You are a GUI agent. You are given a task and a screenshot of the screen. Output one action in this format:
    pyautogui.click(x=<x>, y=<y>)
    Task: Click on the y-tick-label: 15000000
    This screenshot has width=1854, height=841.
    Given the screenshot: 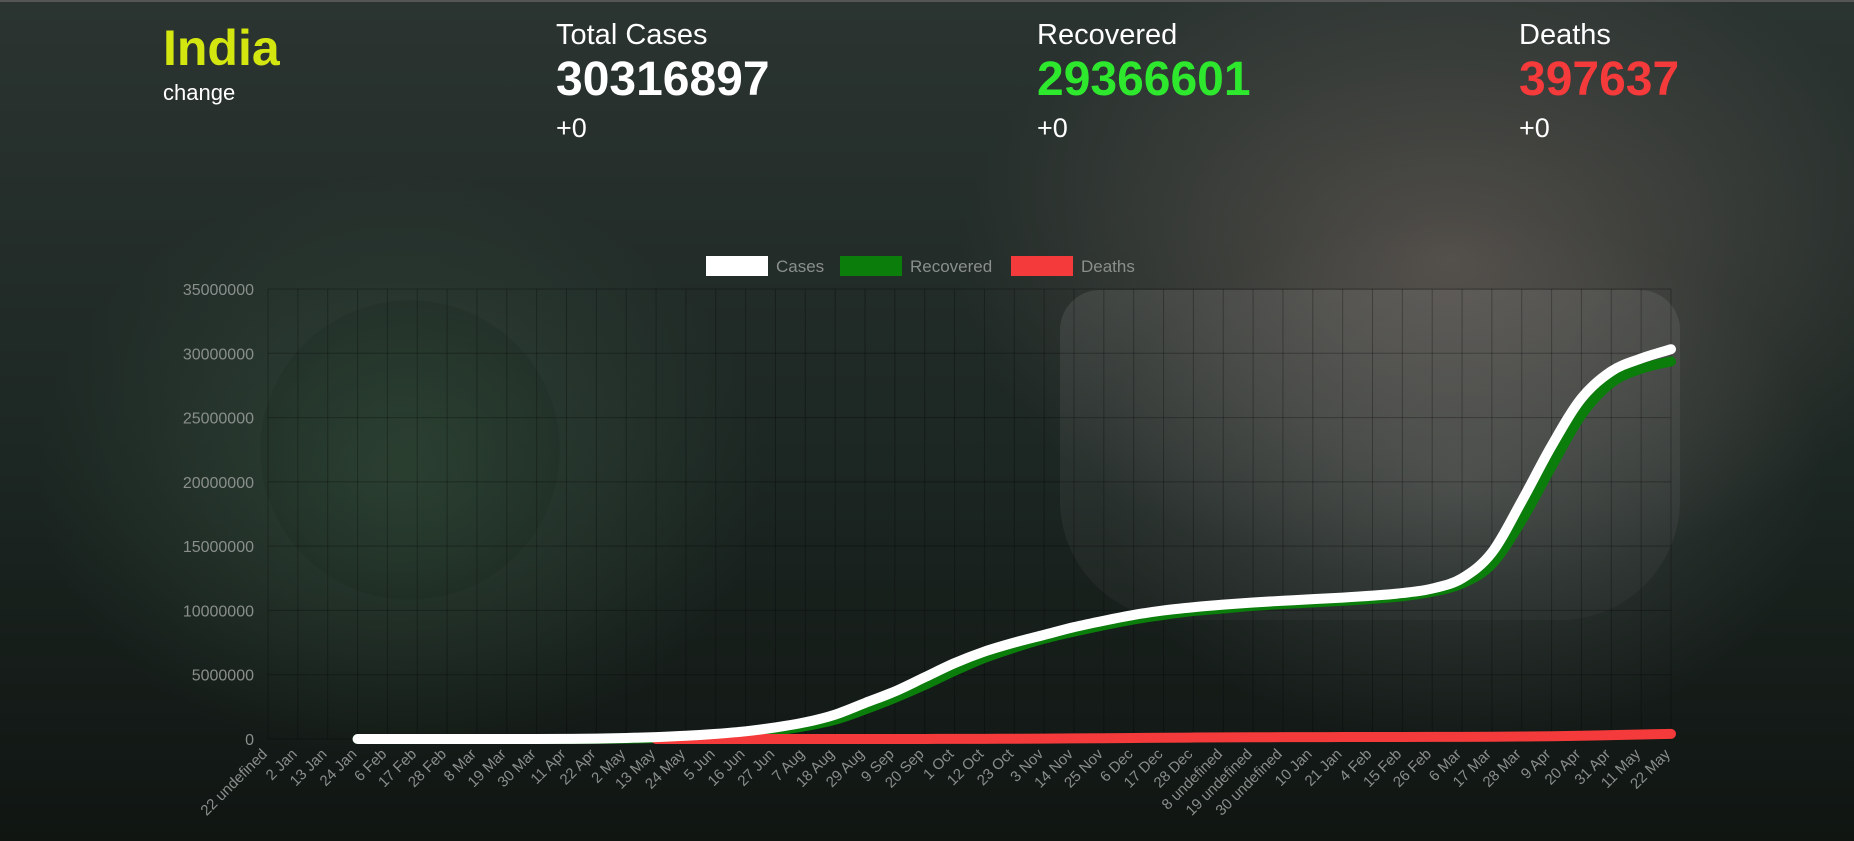 What is the action you would take?
    pyautogui.click(x=218, y=547)
    